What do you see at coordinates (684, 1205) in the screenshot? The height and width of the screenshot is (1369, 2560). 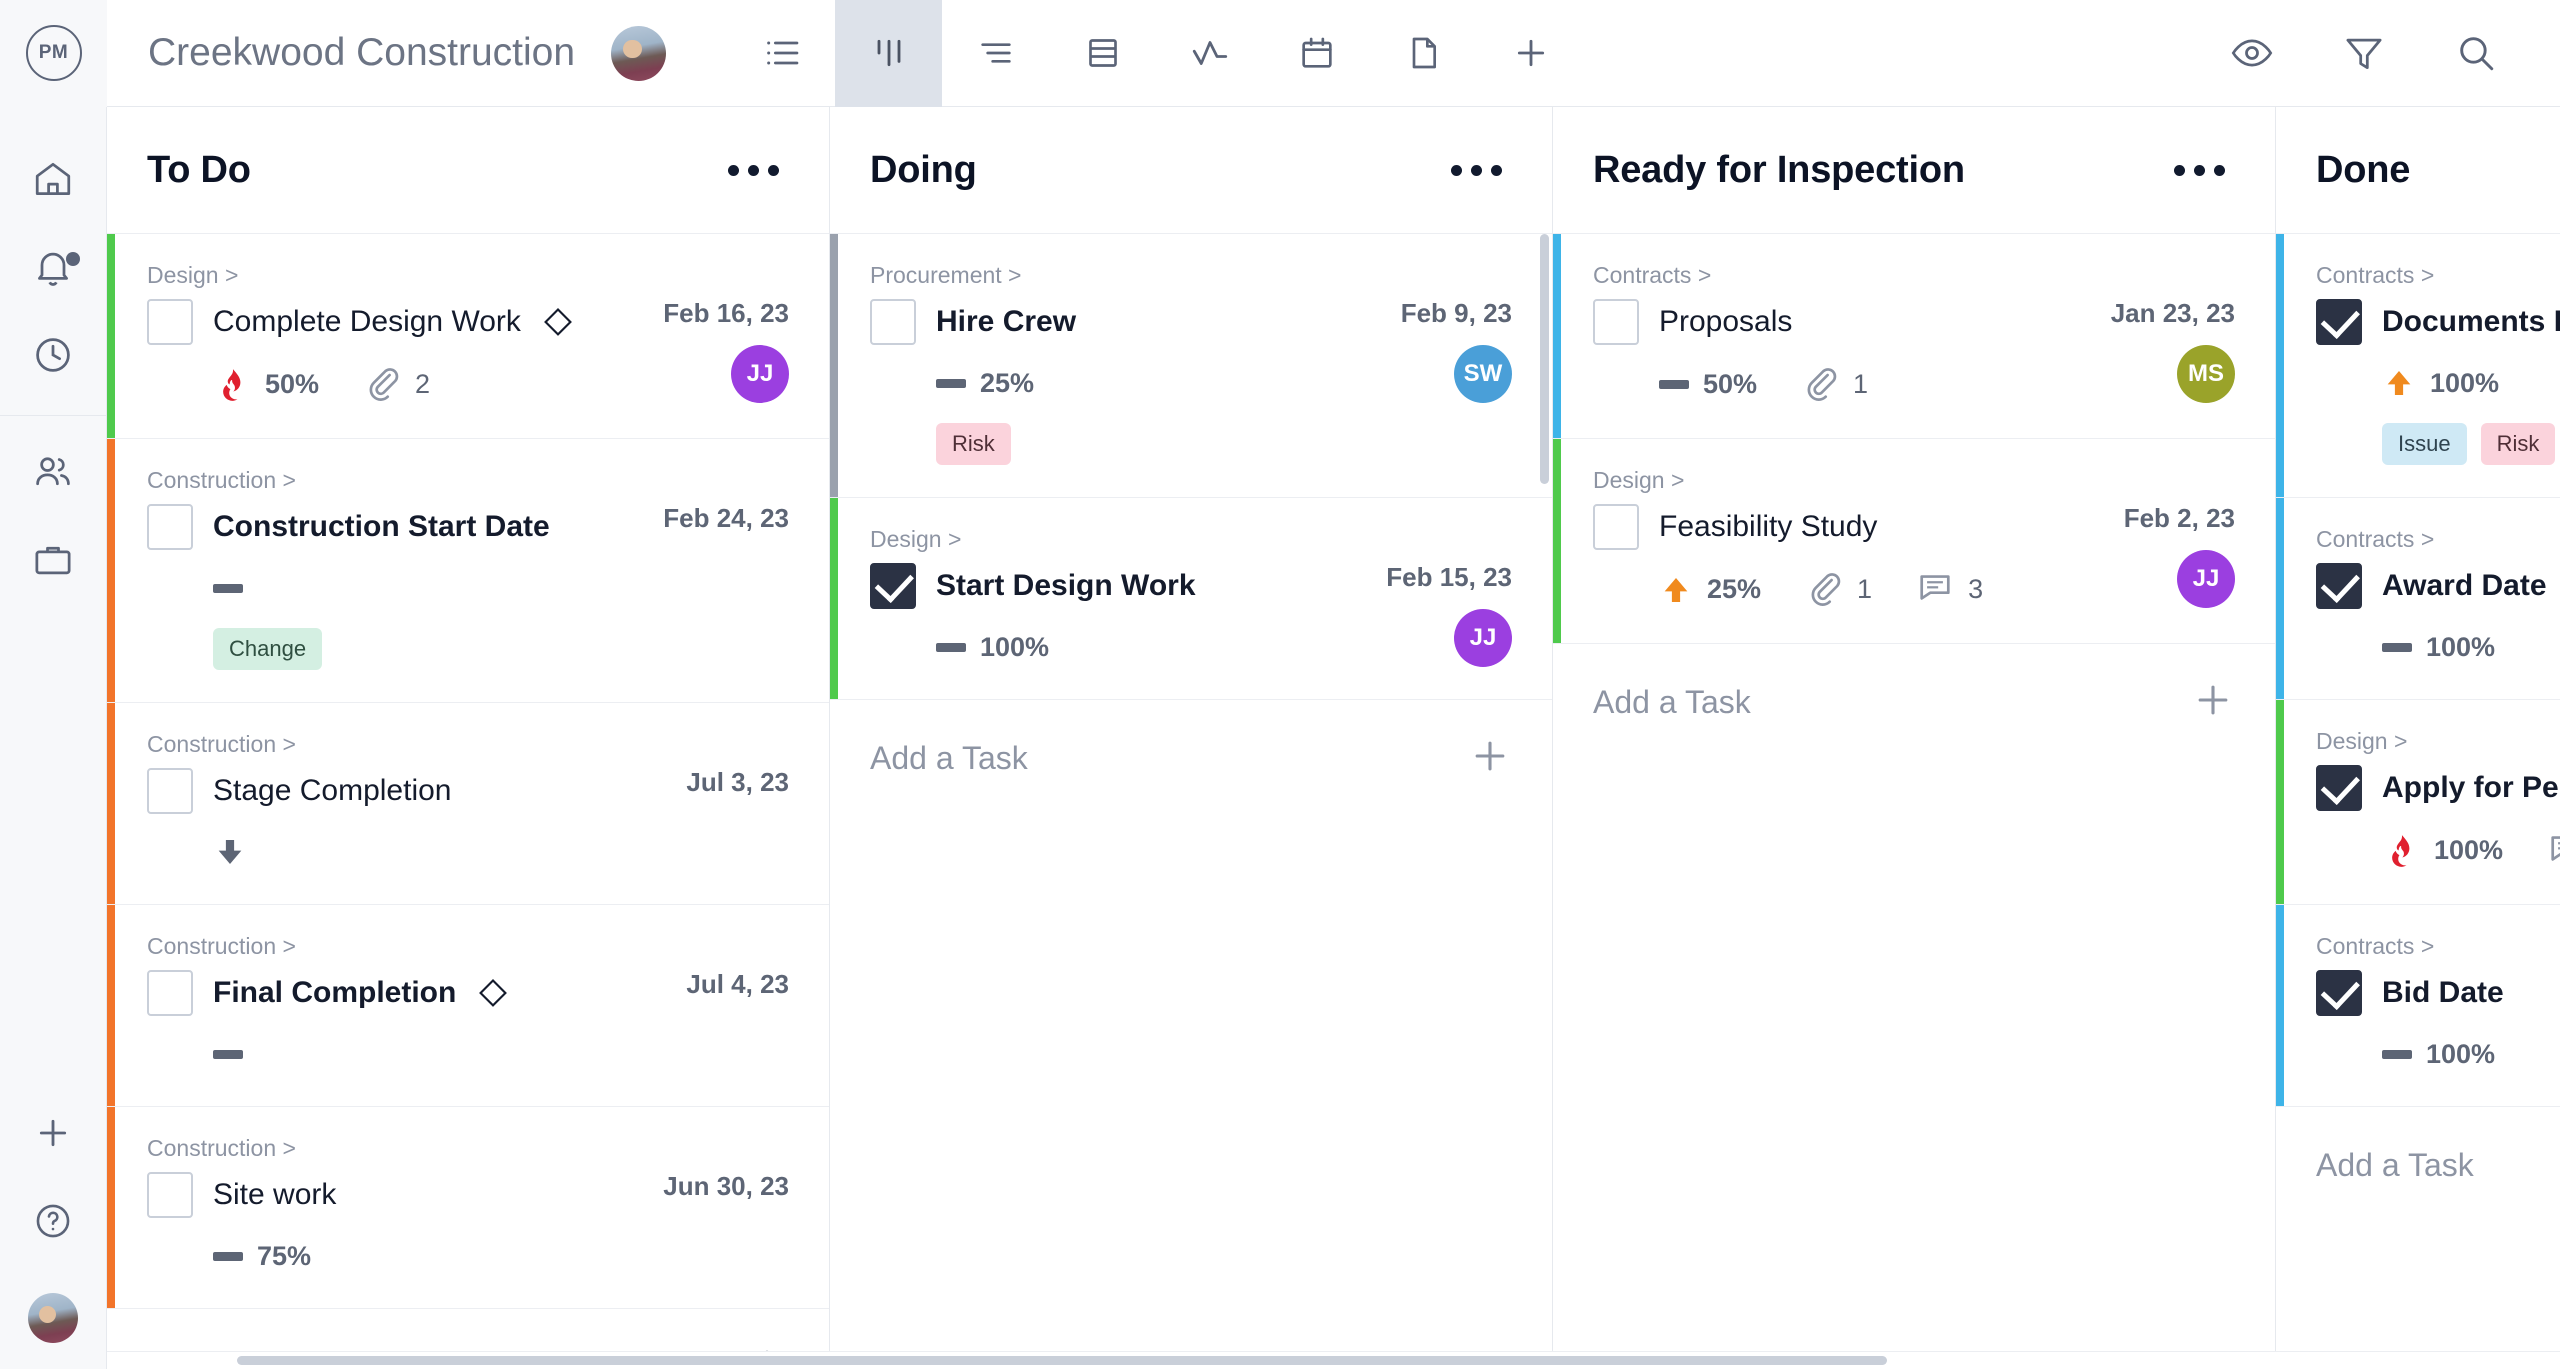 I see `card-side: Jun 30, 23` at bounding box center [684, 1205].